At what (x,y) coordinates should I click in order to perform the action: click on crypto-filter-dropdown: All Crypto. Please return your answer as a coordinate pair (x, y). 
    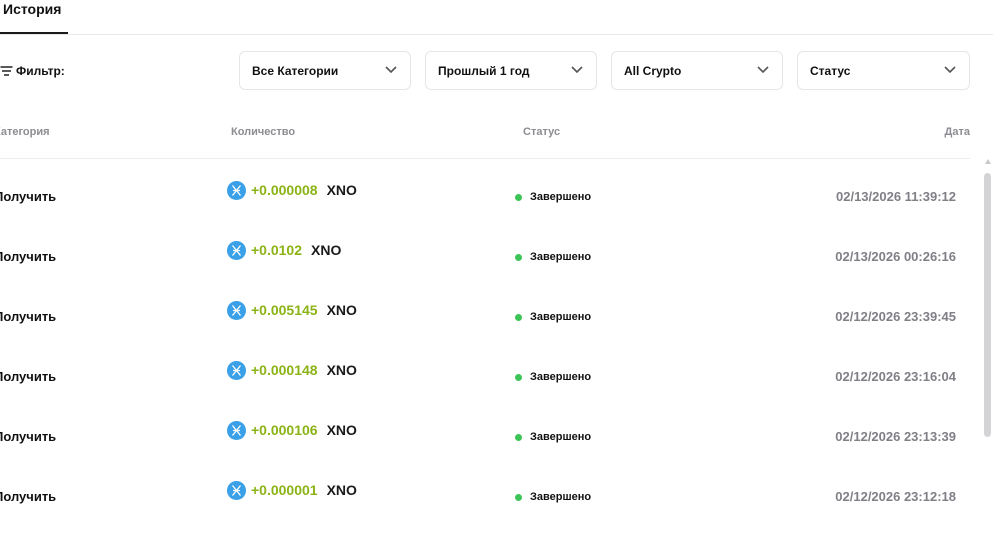
    Looking at the image, I should click on (697, 70).